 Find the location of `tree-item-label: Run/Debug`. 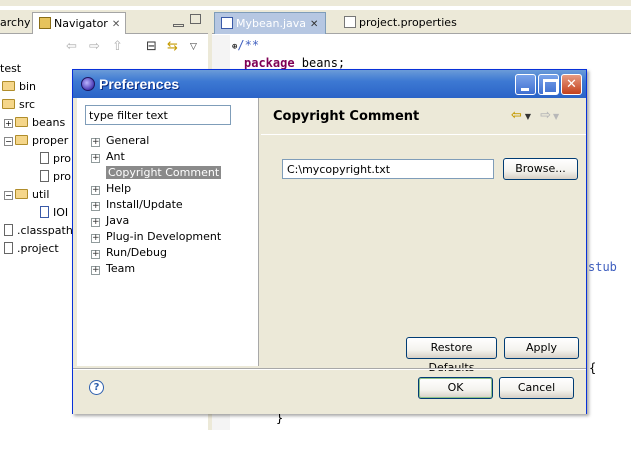

tree-item-label: Run/Debug is located at coordinates (136, 252).